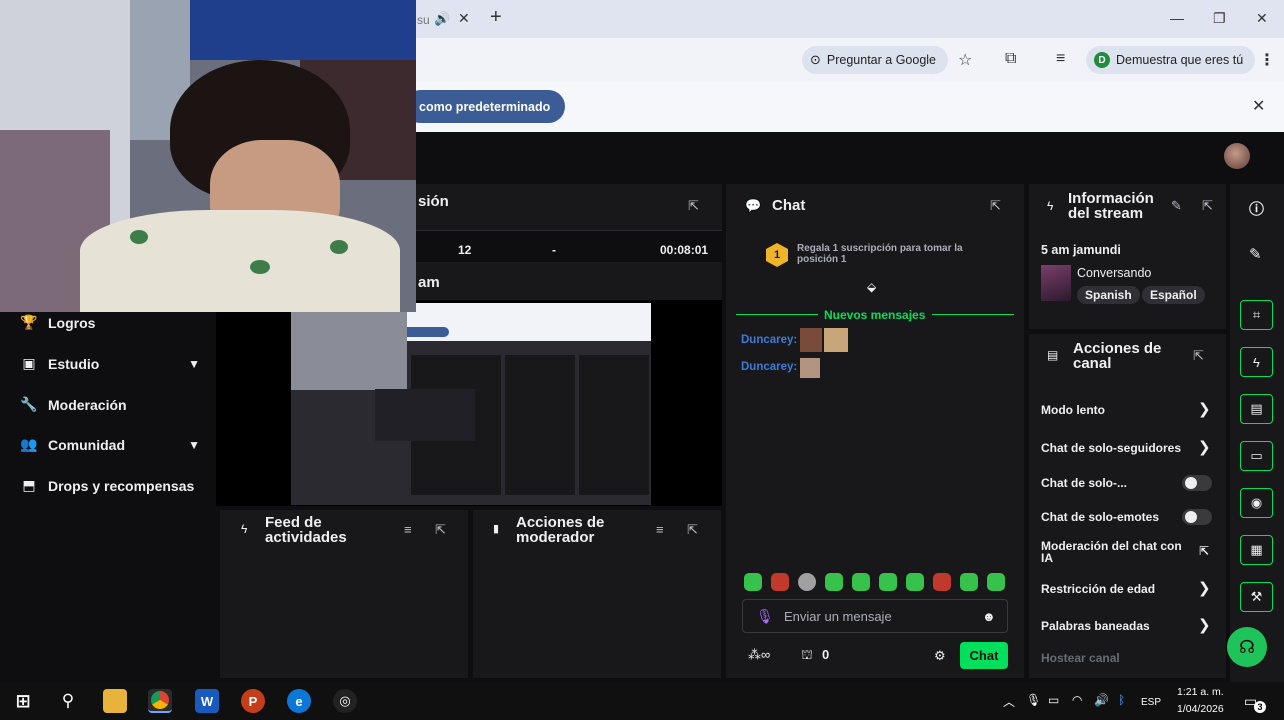 This screenshot has width=1284, height=720. Describe the element at coordinates (1116, 552) in the screenshot. I see `channel-action-ai-moderation: Moderación del chat con IA` at that location.